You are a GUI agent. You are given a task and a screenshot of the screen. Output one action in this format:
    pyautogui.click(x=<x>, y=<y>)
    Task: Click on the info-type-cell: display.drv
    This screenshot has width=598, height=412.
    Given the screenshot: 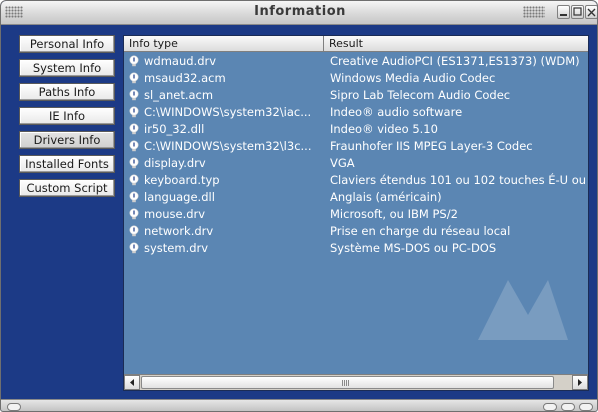 What is the action you would take?
    pyautogui.click(x=175, y=163)
    